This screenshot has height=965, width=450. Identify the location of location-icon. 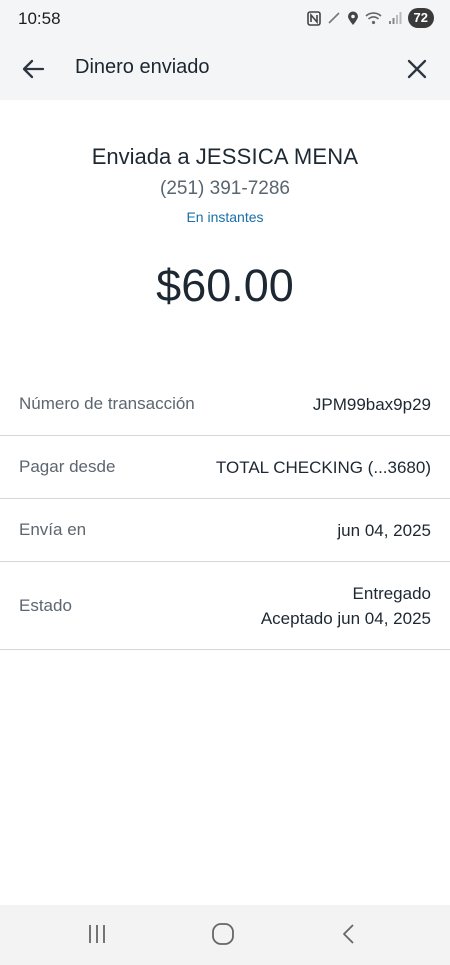
(353, 18).